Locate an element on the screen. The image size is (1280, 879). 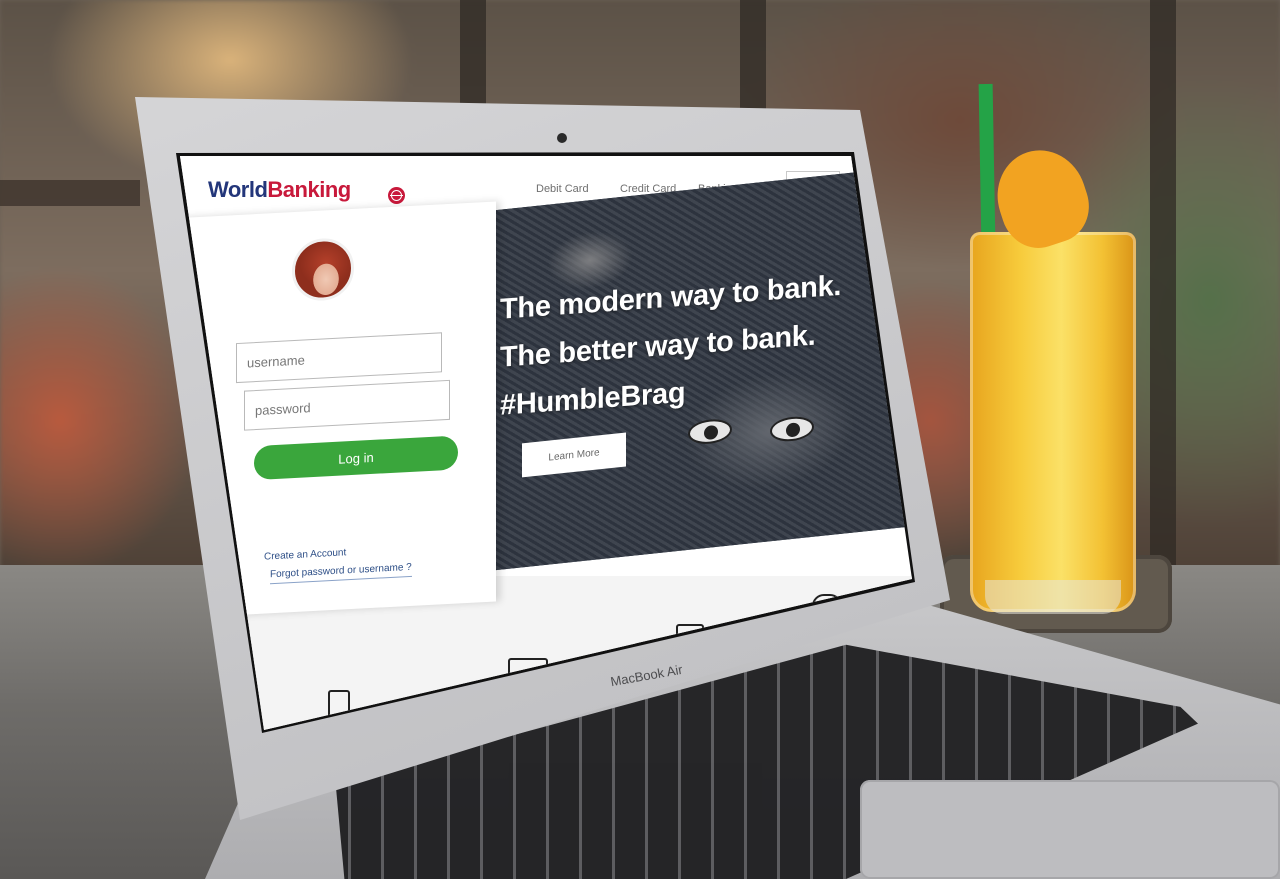
username-input is located at coordinates (339, 358).